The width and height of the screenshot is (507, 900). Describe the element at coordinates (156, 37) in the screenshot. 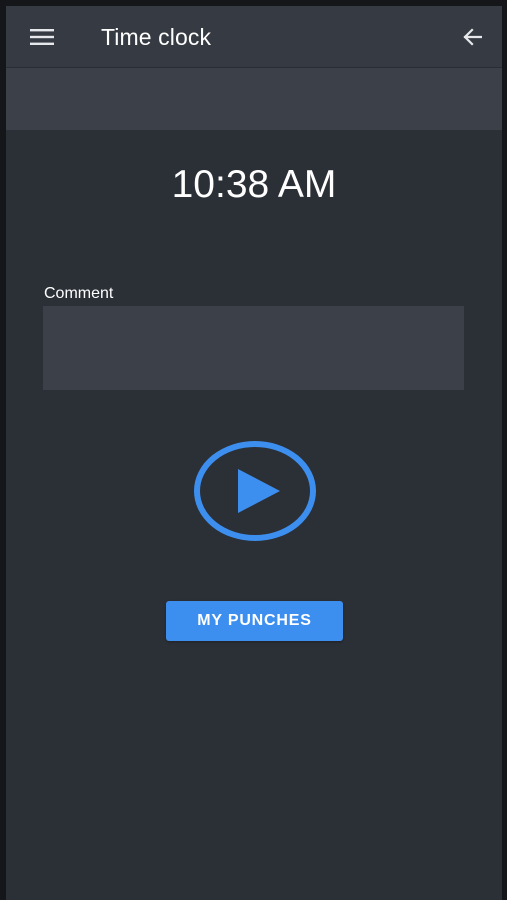

I see `page-title: Time clock` at that location.